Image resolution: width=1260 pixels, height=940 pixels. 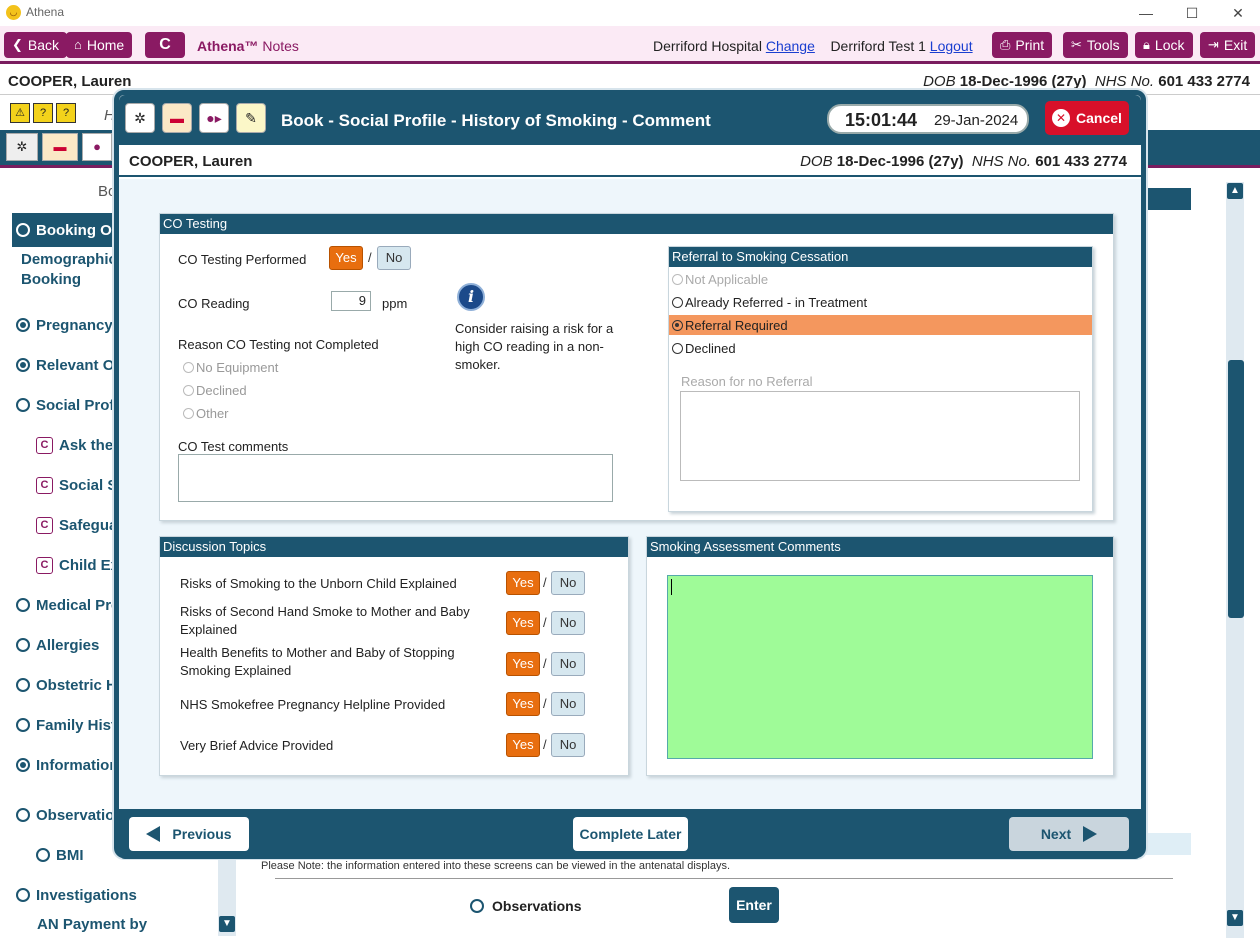 I want to click on back-button: ❮ Back, so click(x=36, y=45).